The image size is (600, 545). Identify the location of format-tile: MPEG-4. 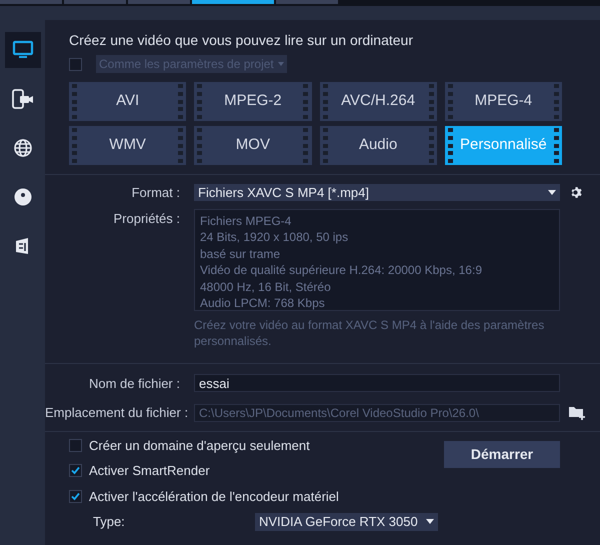
(503, 101).